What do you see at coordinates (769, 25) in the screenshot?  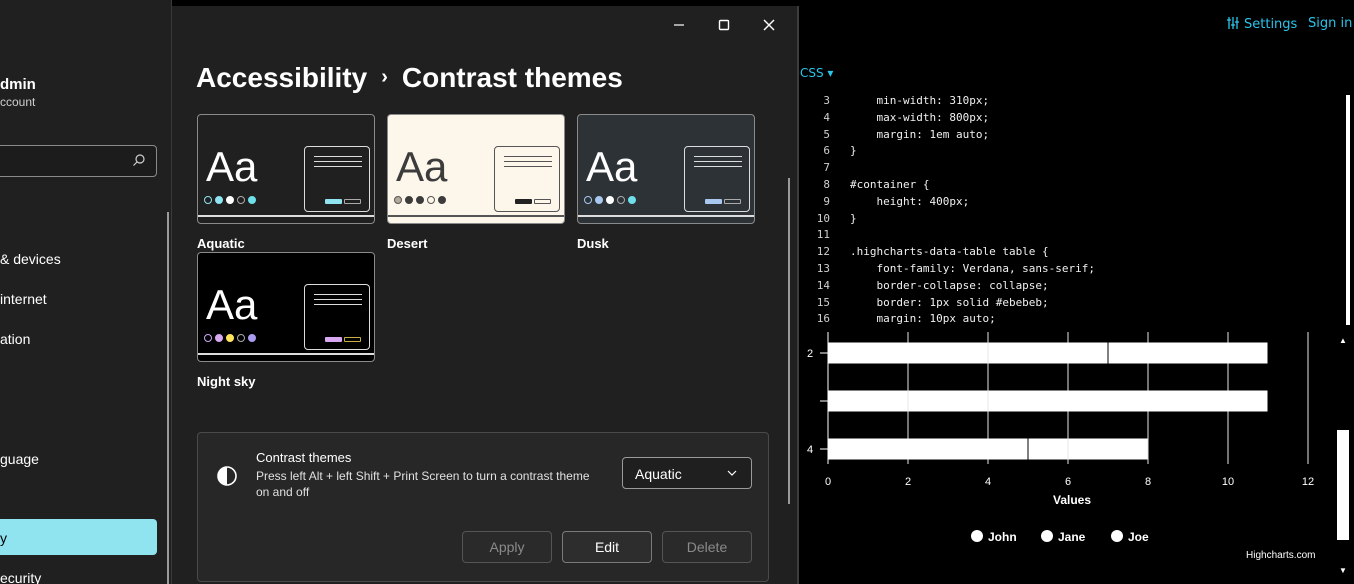 I see `close-button` at bounding box center [769, 25].